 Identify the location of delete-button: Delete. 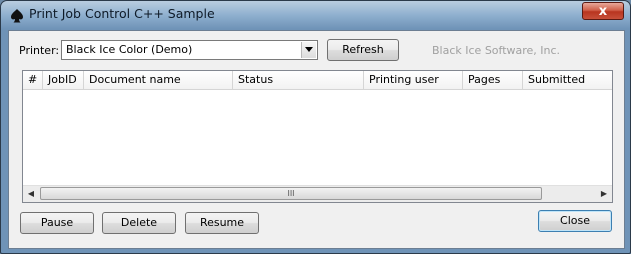
(139, 223).